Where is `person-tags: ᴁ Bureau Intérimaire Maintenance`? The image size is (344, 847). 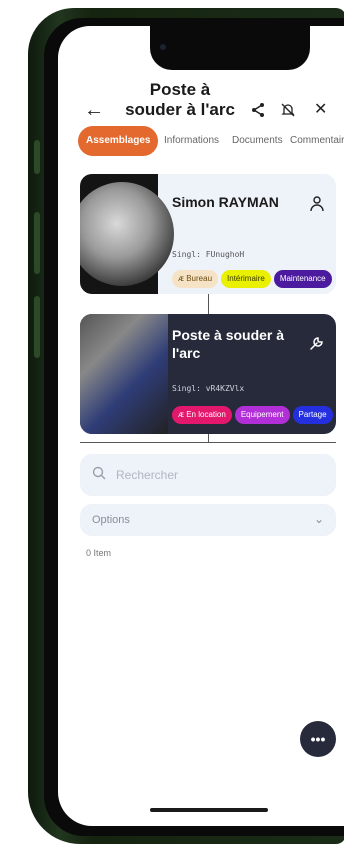
person-tags: ᴁ Bureau Intérimaire Maintenance is located at coordinates (253, 278).